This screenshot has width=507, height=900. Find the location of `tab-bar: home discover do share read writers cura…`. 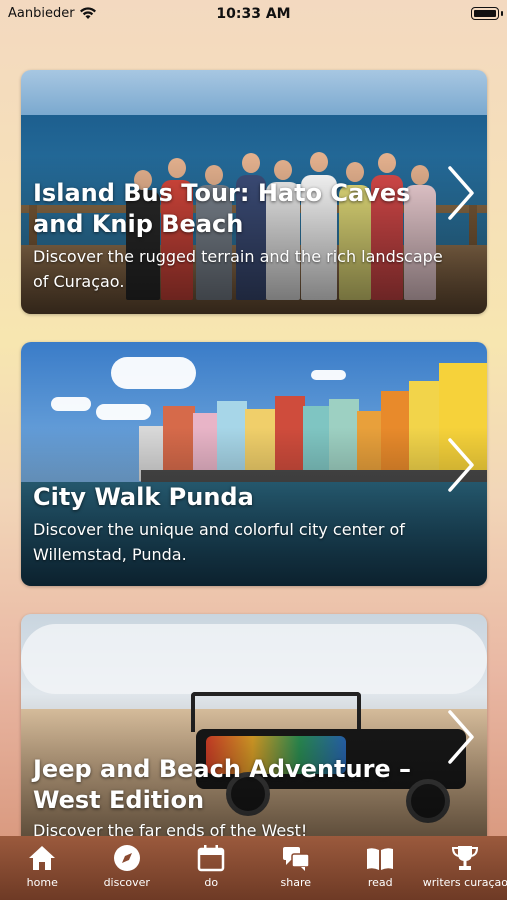

tab-bar: home discover do share read writers cura… is located at coordinates (253, 868).